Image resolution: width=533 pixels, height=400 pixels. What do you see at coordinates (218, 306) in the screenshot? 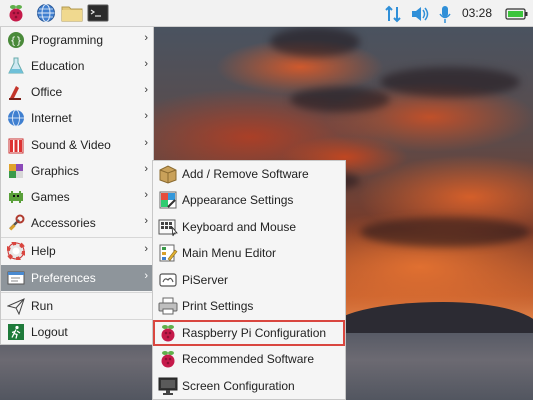
I see `submenu-item-label: Print Settings` at bounding box center [218, 306].